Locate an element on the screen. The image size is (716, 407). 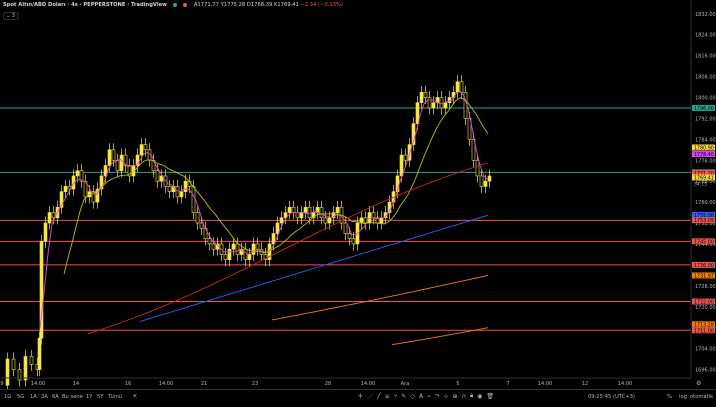
range-1y: 1Y is located at coordinates (89, 397).